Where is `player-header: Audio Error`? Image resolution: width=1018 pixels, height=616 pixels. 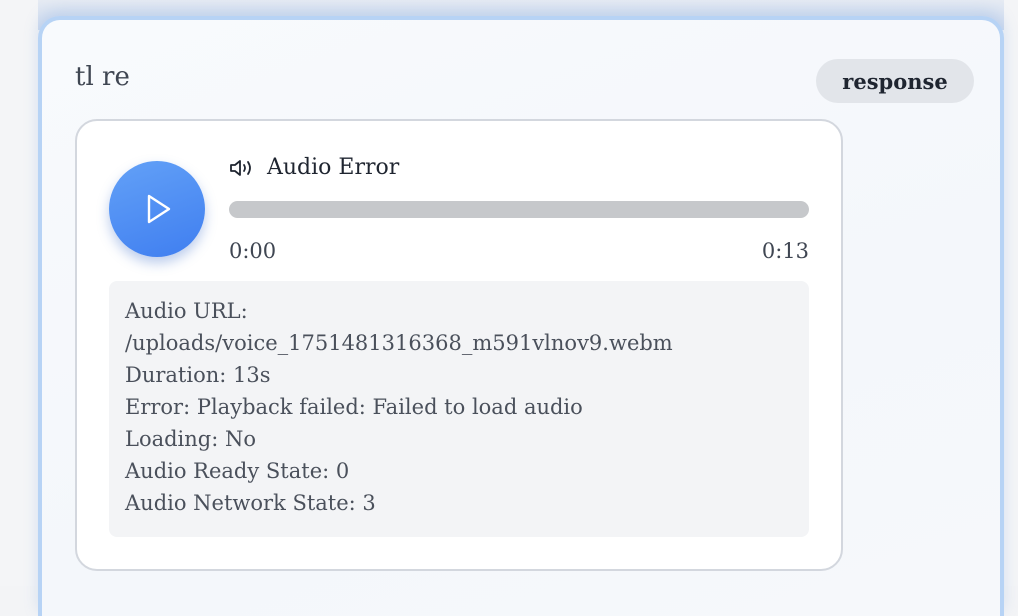 player-header: Audio Error is located at coordinates (314, 167).